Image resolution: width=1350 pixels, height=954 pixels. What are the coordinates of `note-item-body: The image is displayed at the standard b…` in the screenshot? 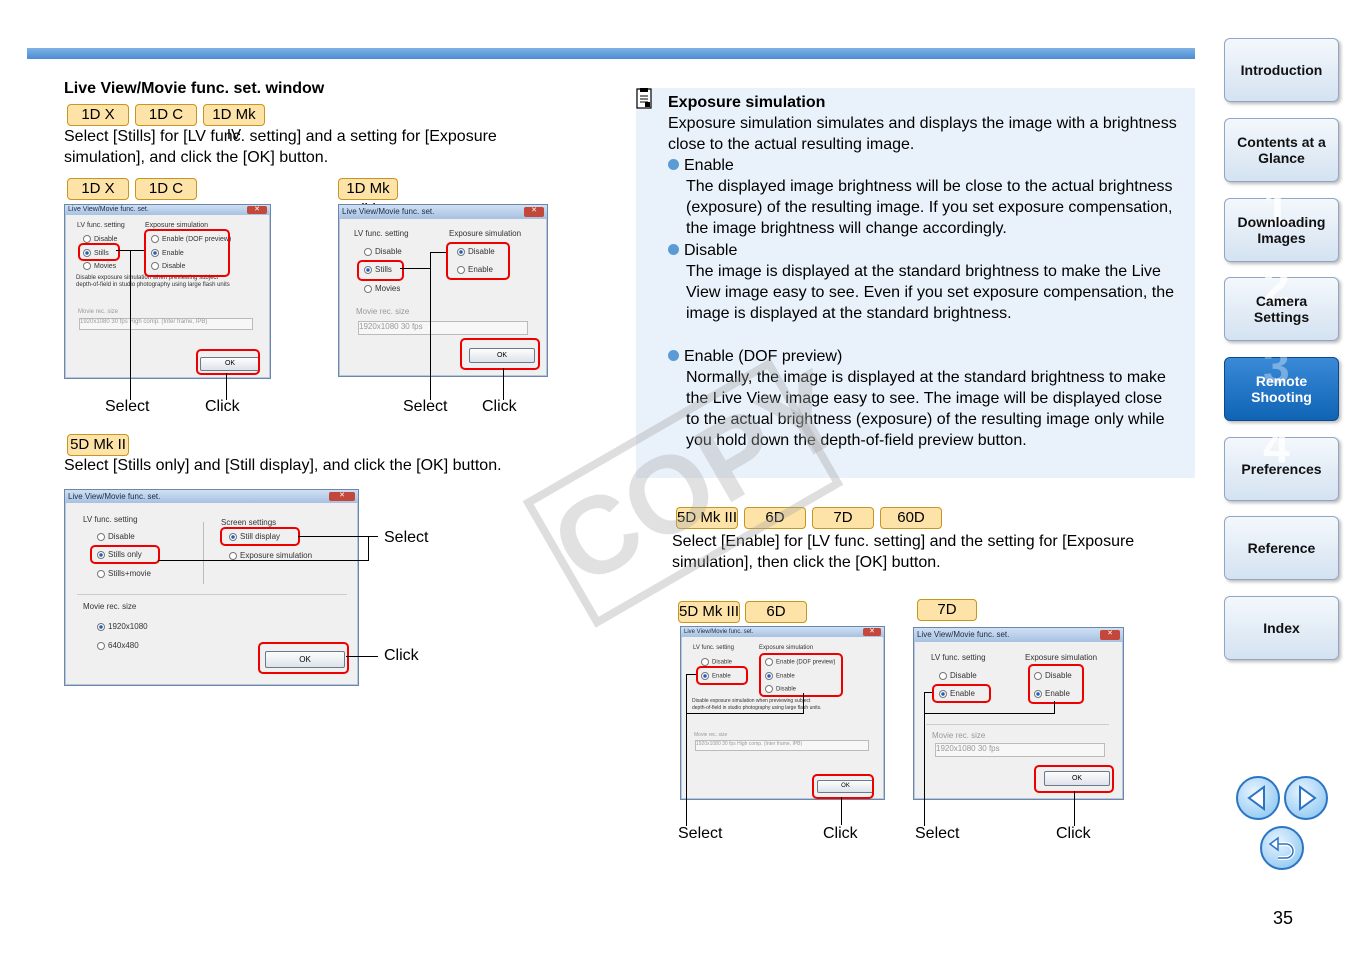 It's located at (930, 292).